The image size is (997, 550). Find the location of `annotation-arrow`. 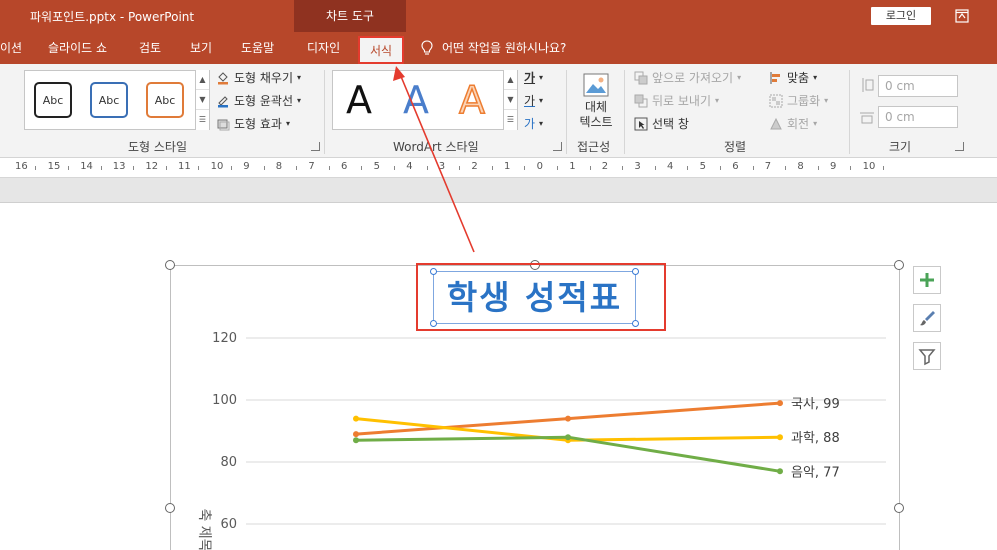

annotation-arrow is located at coordinates (434, 159).